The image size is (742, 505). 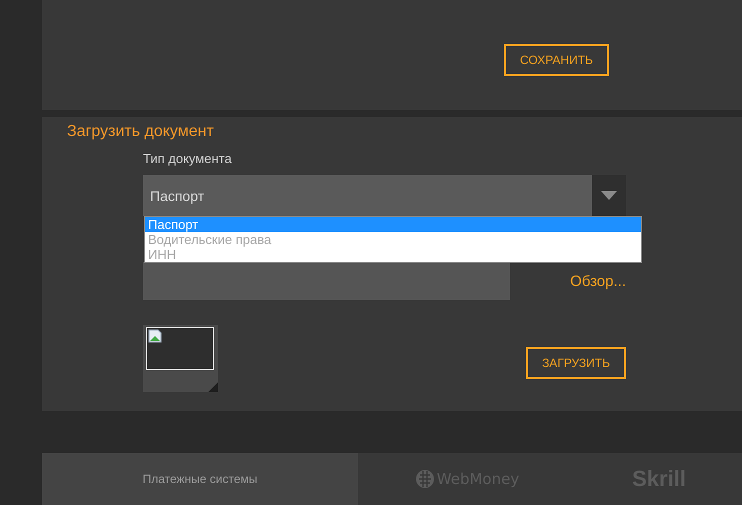 I want to click on dropdown-option: Паспорт, so click(x=393, y=224).